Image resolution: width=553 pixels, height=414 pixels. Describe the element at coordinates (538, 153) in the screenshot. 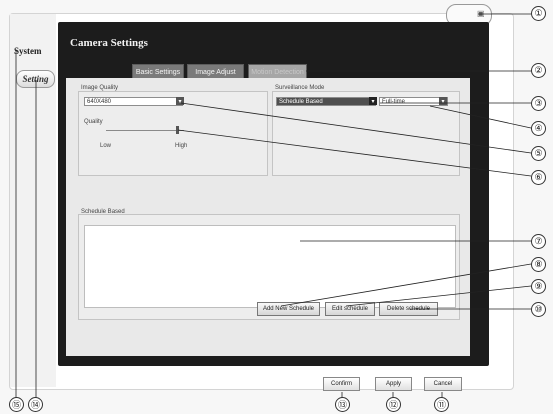

I see `callout-5: ⑤` at that location.